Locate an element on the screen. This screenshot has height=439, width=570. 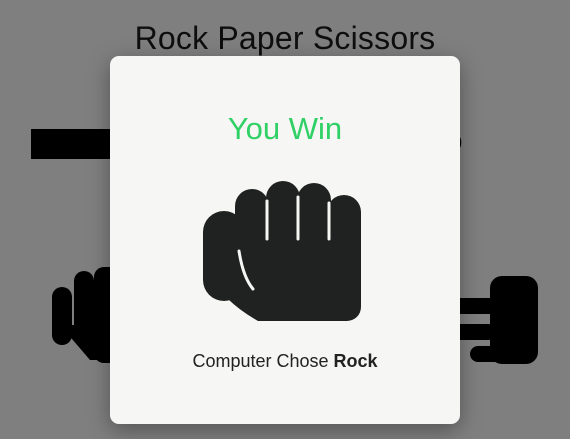
rock-fist-icon is located at coordinates (282, 251).